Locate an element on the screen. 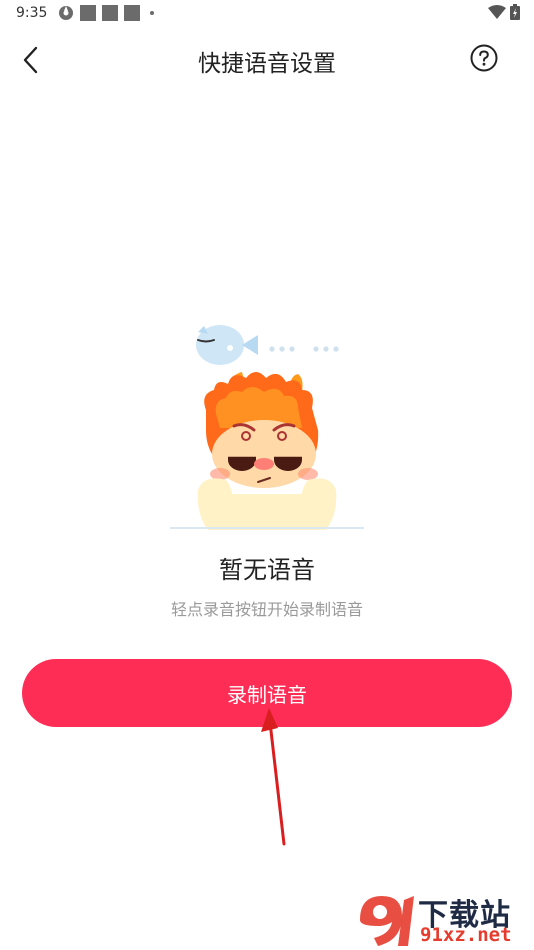 Image resolution: width=534 pixels, height=950 pixels. help-button is located at coordinates (484, 58).